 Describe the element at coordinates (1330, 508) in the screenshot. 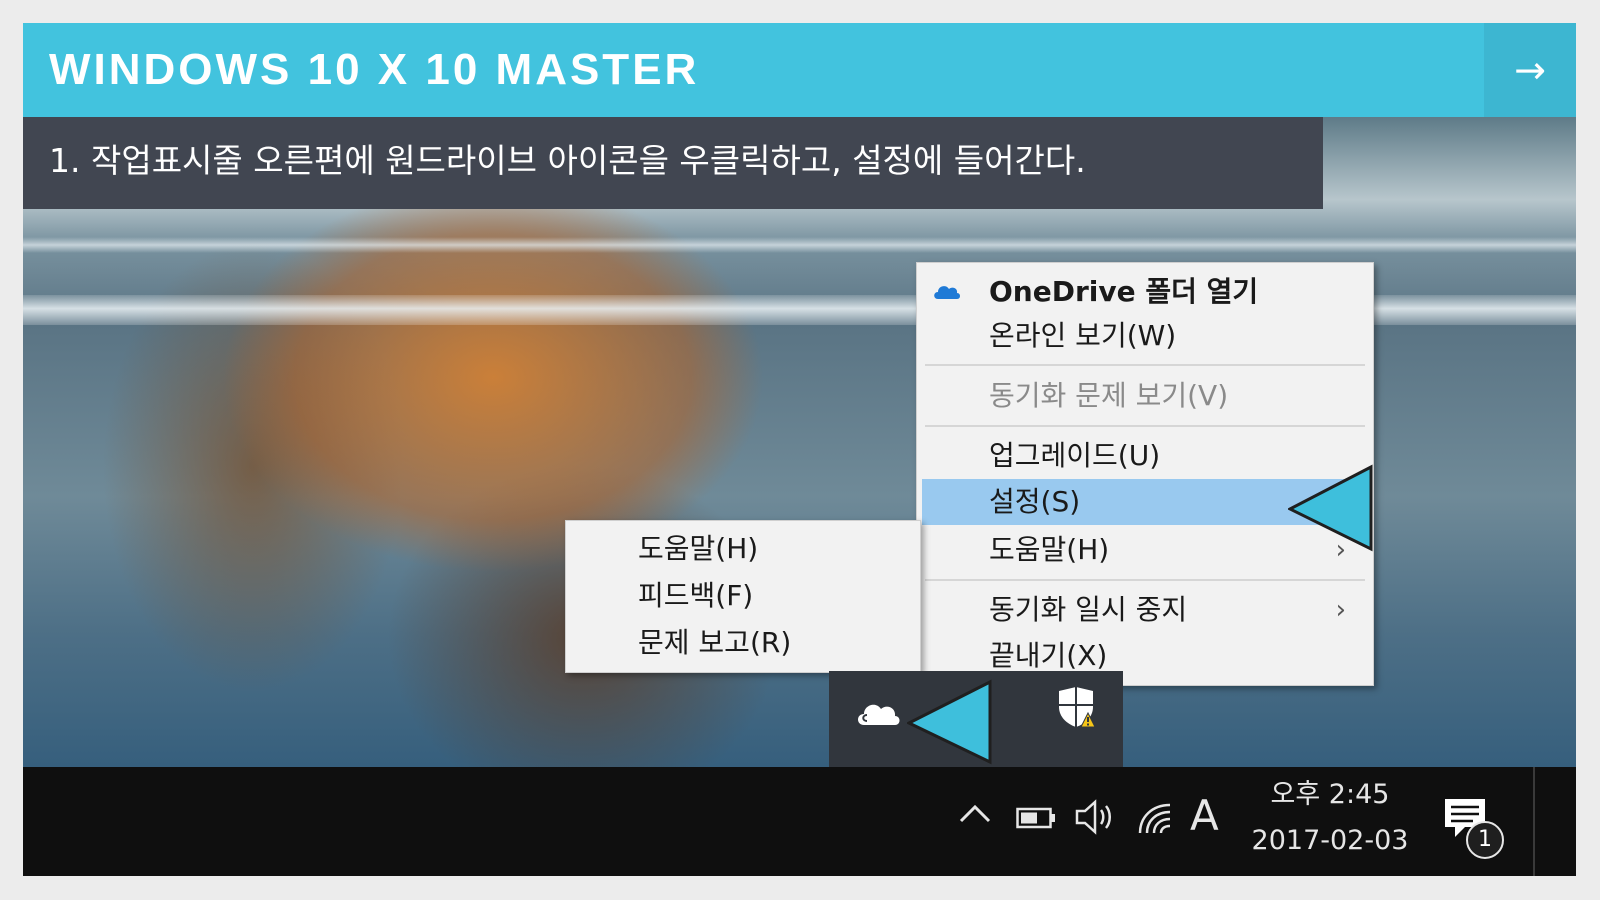

I see `pointer-arrow-settings` at that location.